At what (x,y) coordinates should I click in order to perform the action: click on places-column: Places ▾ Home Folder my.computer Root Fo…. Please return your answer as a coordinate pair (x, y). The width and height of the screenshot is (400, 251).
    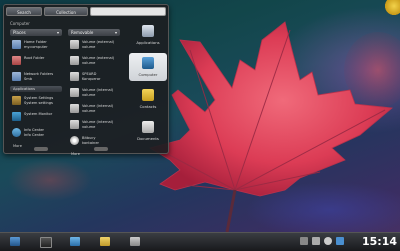
    Looking at the image, I should click on (36, 90).